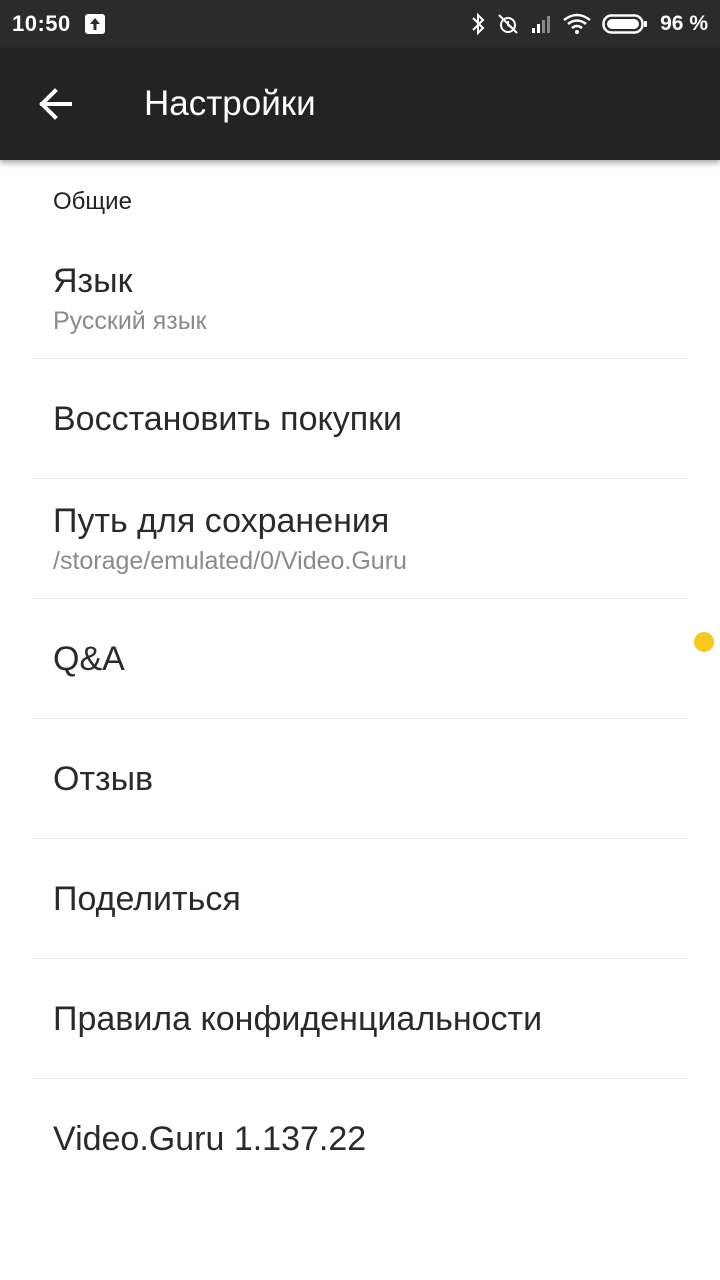 The image size is (720, 1280). I want to click on page-title: Настройки, so click(230, 103).